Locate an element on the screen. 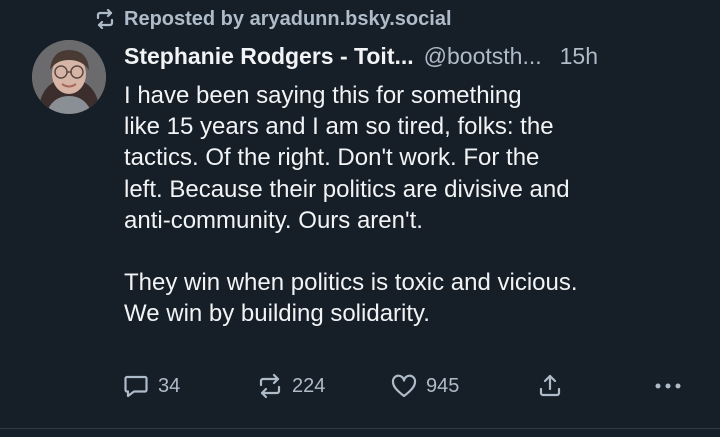  repost-count: 224 is located at coordinates (309, 385).